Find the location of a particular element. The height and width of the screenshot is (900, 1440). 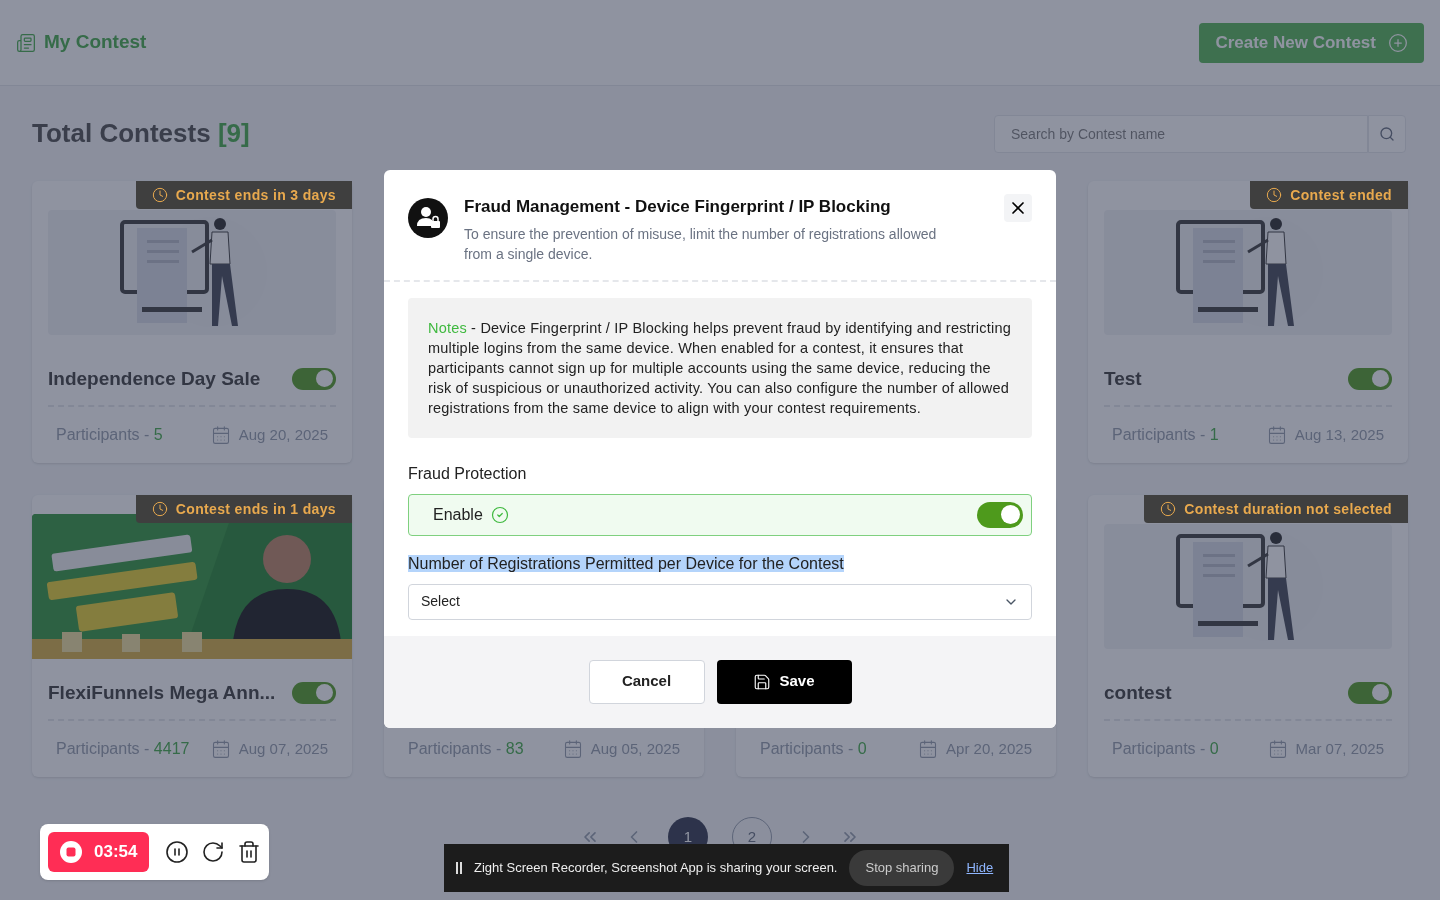

pause-bars-icon is located at coordinates (459, 868).